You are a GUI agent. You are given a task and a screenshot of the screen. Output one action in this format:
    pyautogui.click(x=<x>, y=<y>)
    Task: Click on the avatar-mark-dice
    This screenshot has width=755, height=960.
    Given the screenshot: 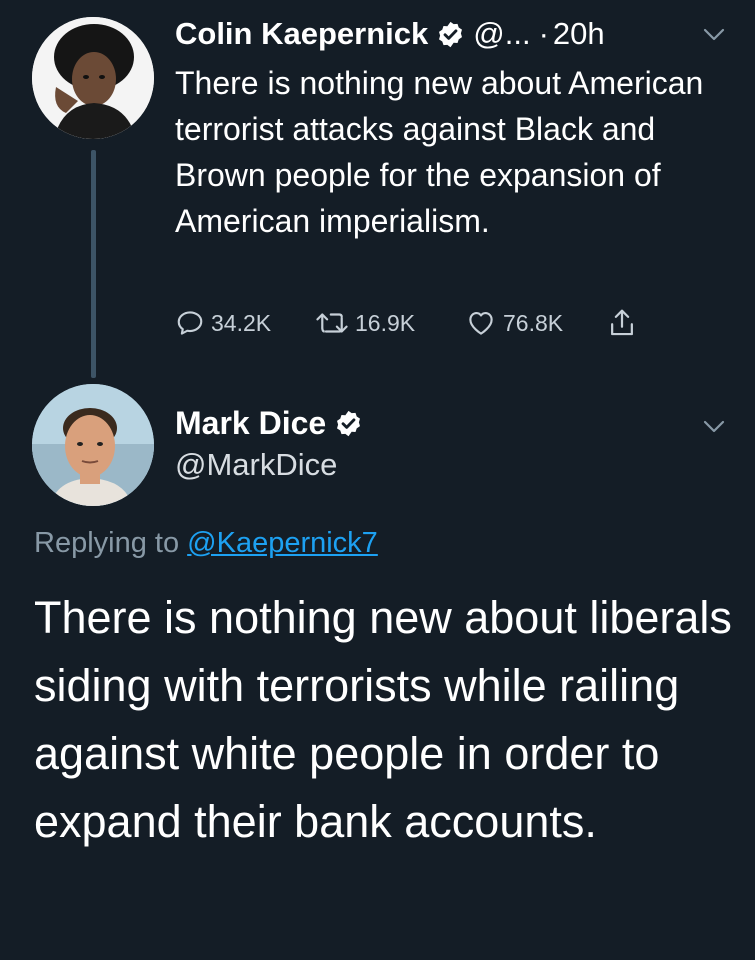 What is the action you would take?
    pyautogui.click(x=93, y=445)
    